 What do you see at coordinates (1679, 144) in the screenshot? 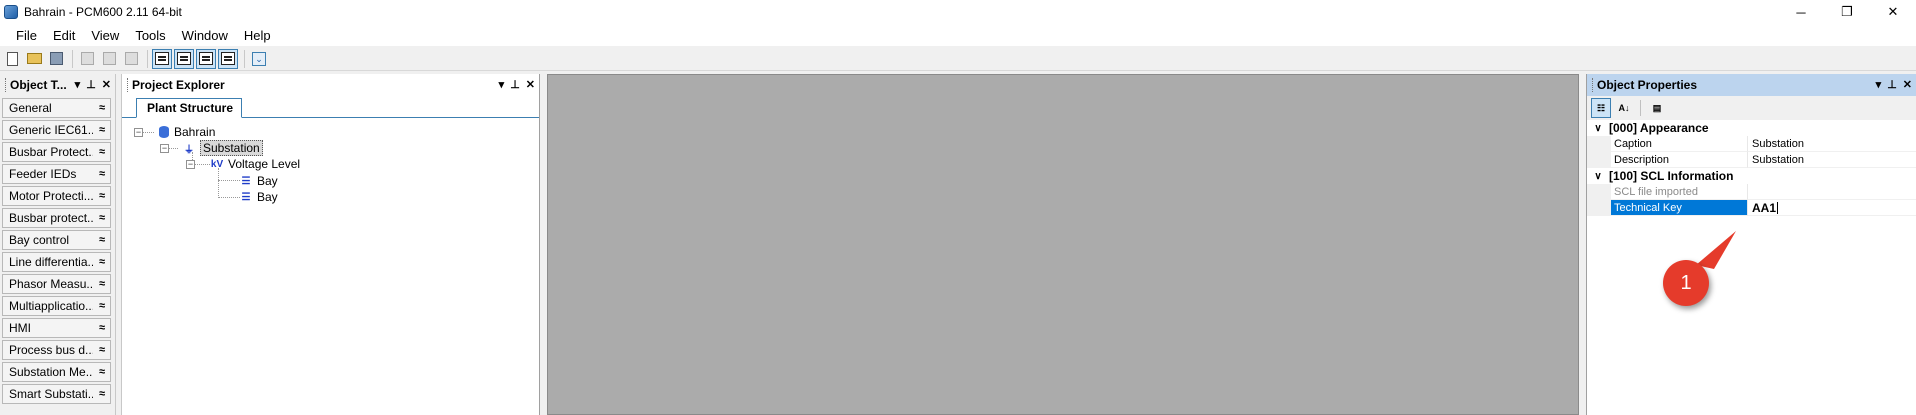
I see `property-name: Caption` at bounding box center [1679, 144].